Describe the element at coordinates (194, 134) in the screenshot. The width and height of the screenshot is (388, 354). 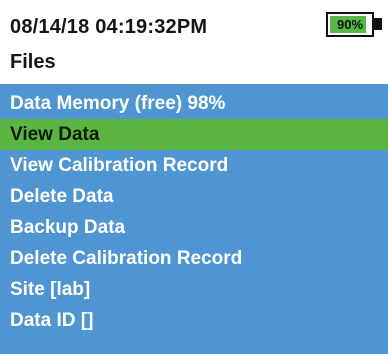
I see `menu-item-view-data: View Data` at that location.